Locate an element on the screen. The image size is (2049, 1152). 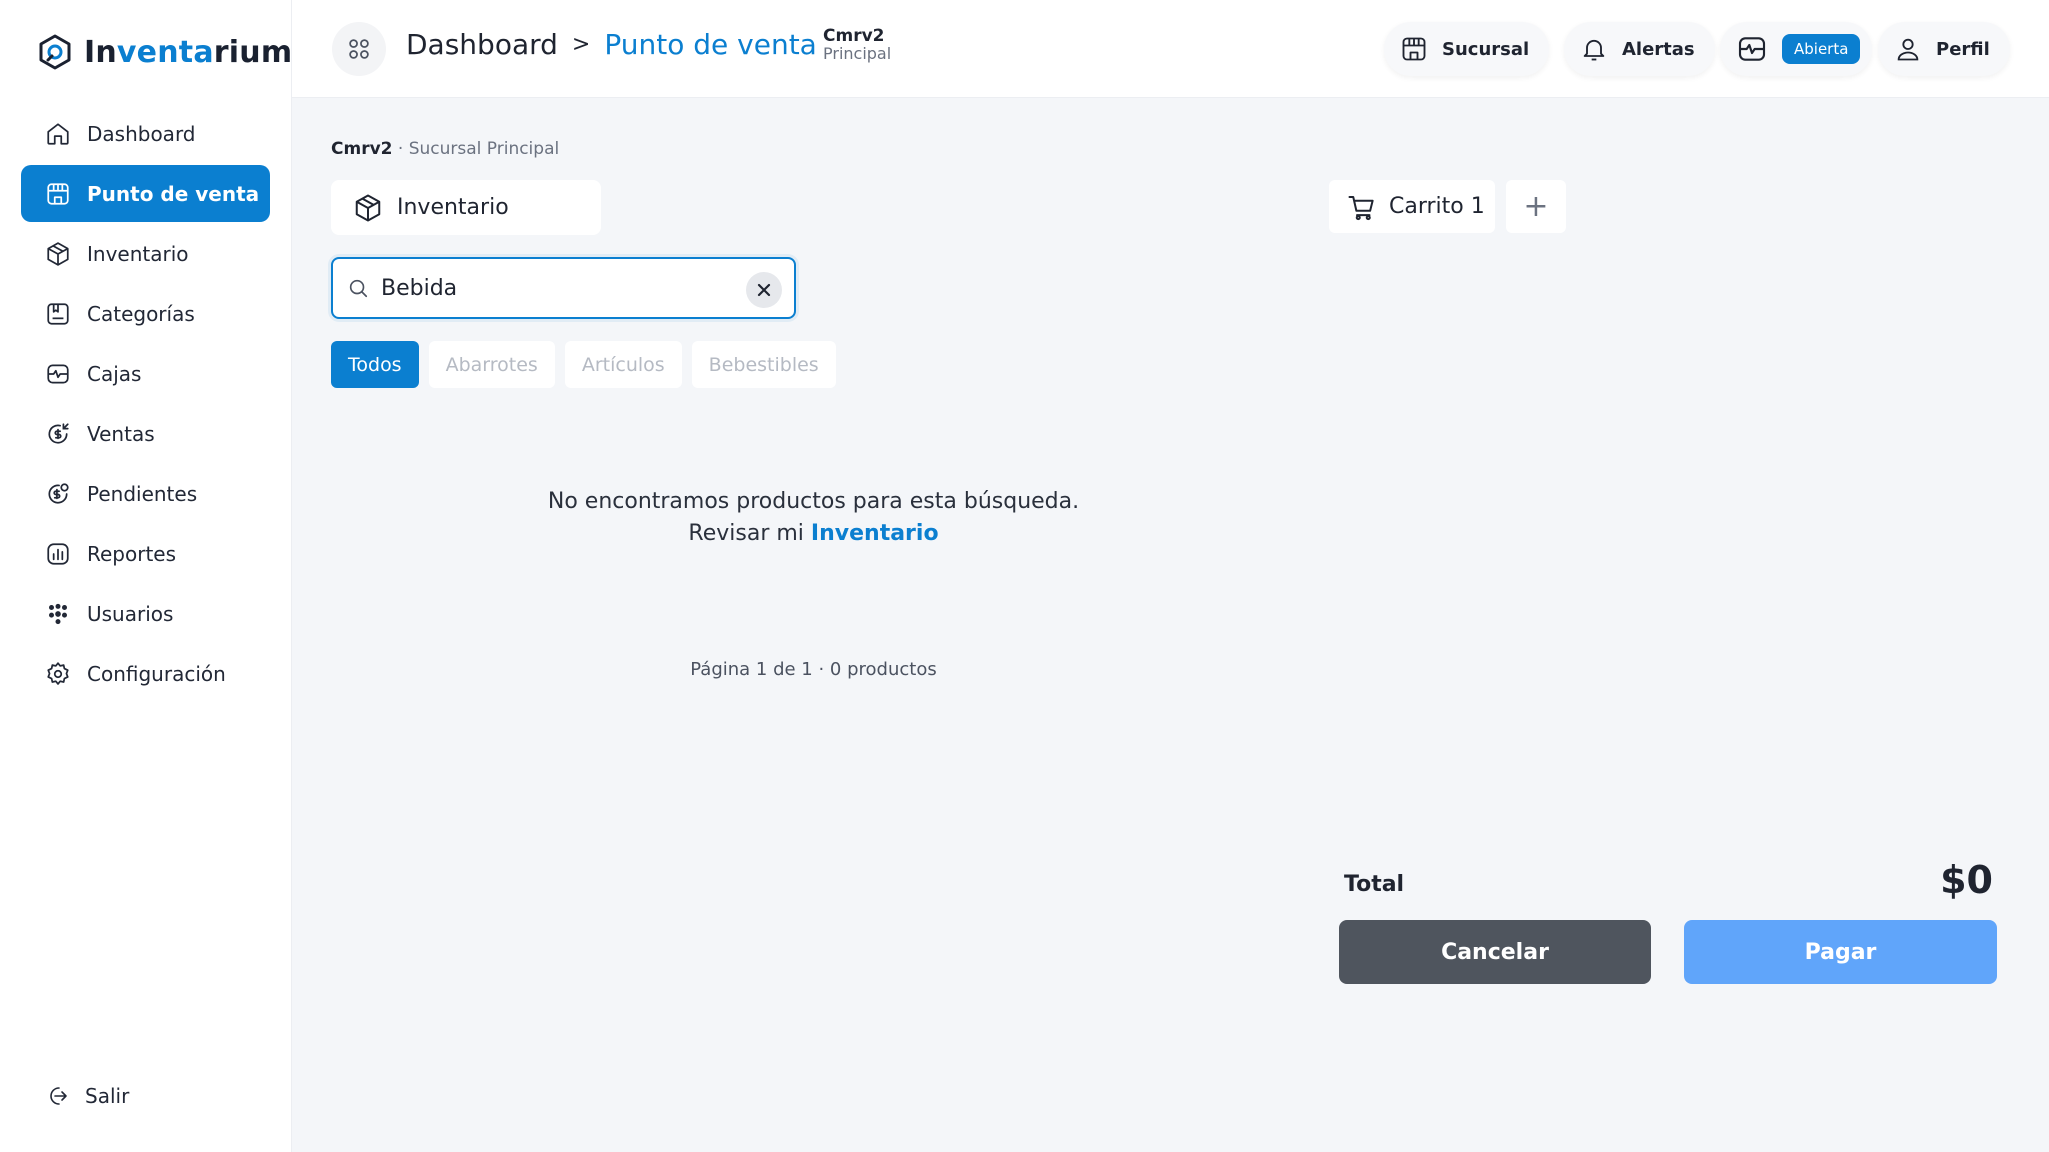
sucursal-button: Sucursal is located at coordinates (1467, 49).